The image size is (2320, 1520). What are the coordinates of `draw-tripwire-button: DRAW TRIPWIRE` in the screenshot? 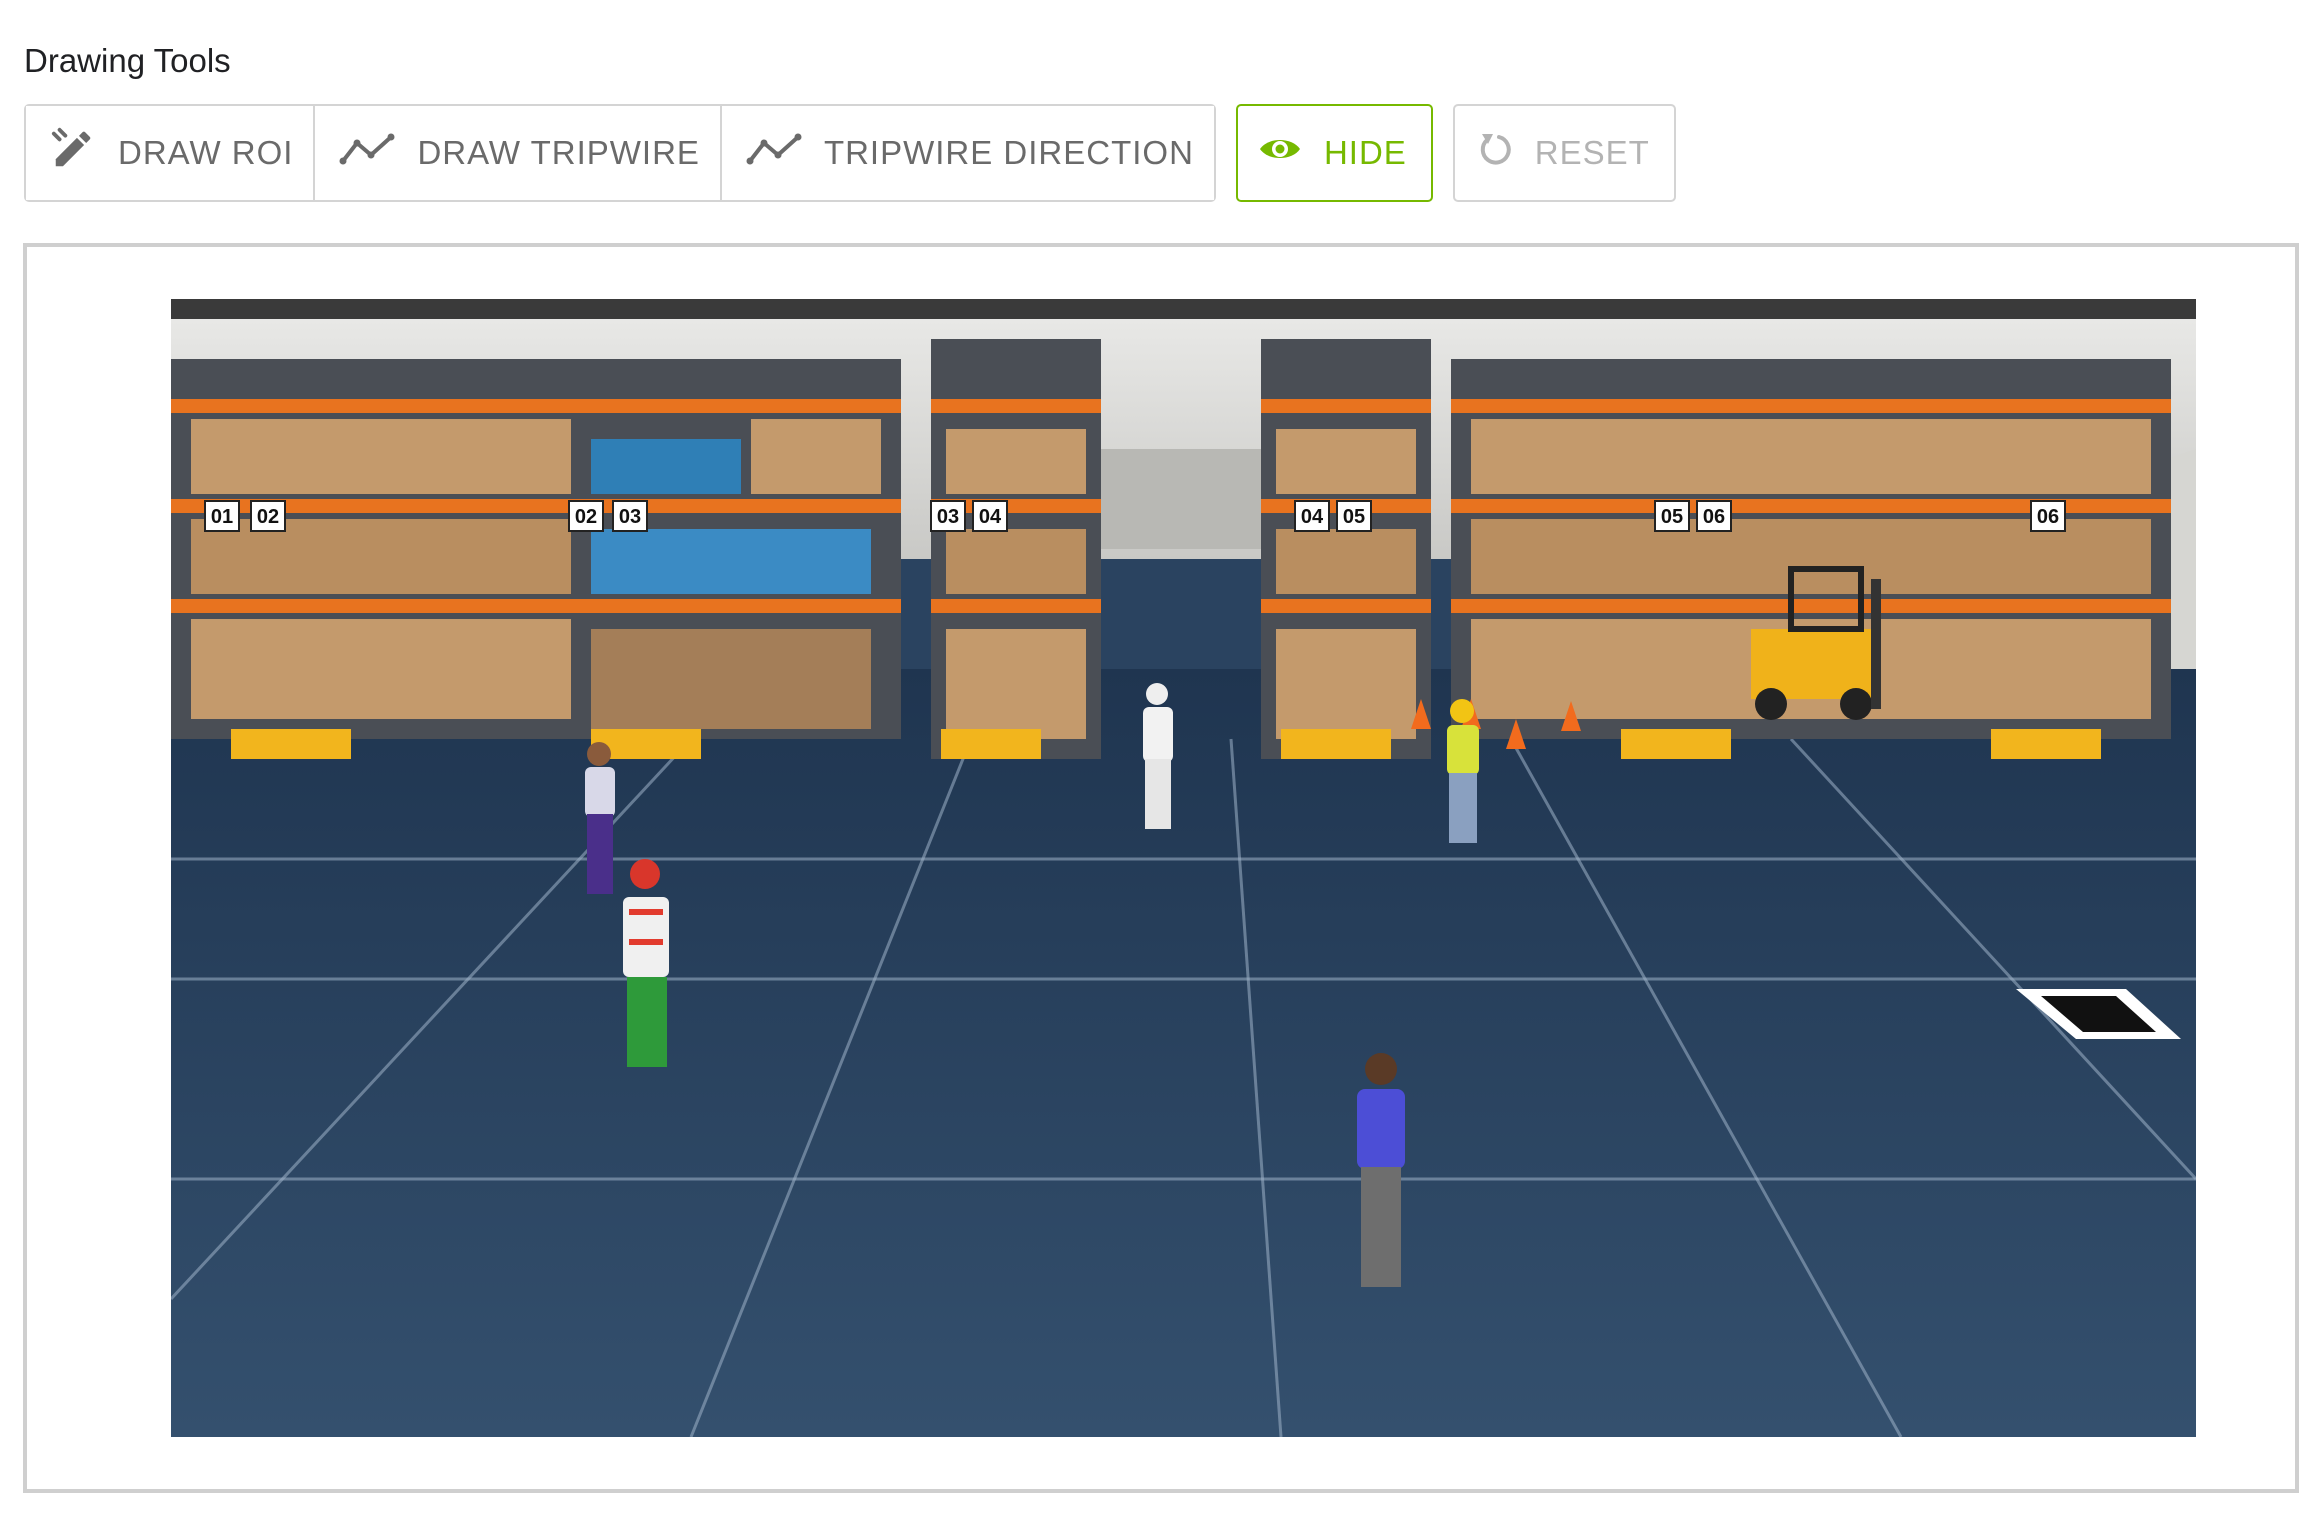 It's located at (516, 153).